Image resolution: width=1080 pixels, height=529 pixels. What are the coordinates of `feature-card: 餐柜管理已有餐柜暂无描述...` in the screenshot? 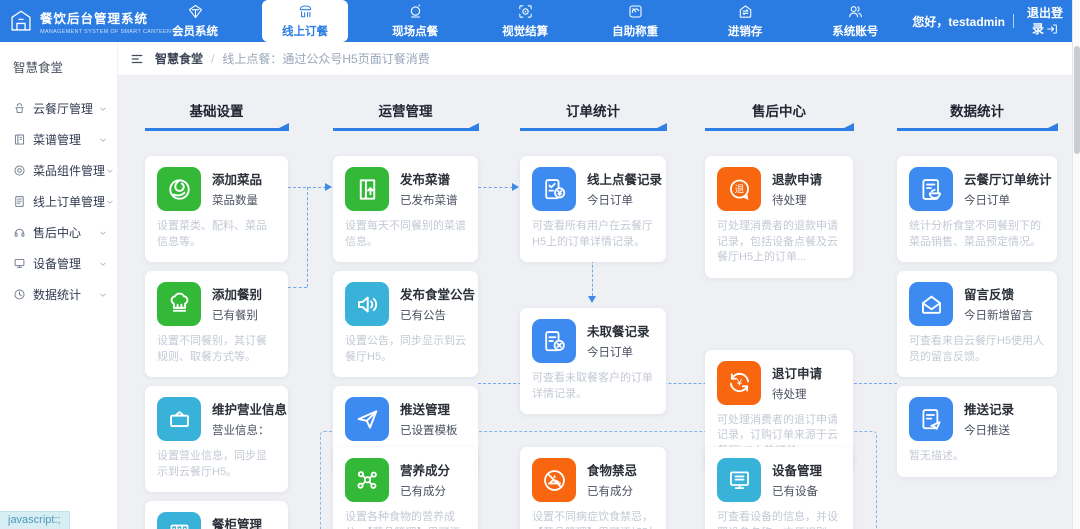 It's located at (216, 515).